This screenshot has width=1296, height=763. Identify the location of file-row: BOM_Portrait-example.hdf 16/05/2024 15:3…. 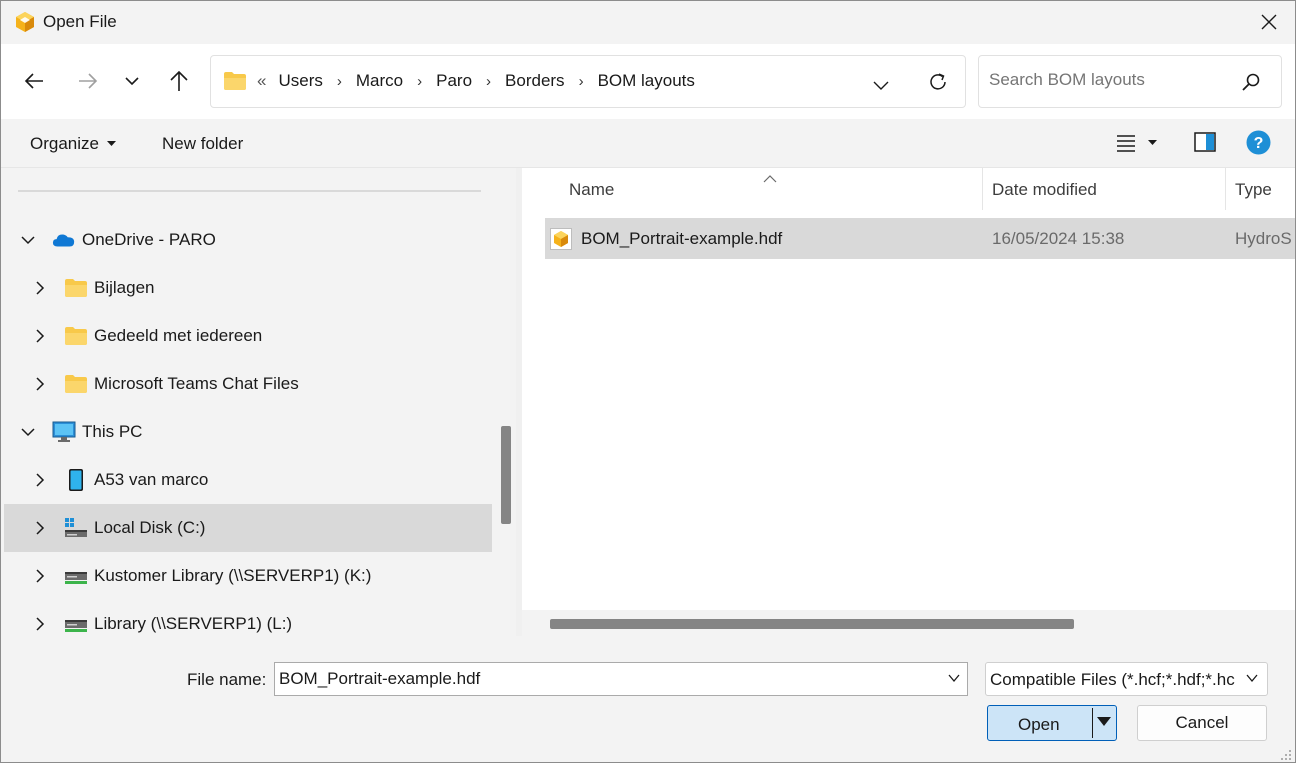
(920, 238).